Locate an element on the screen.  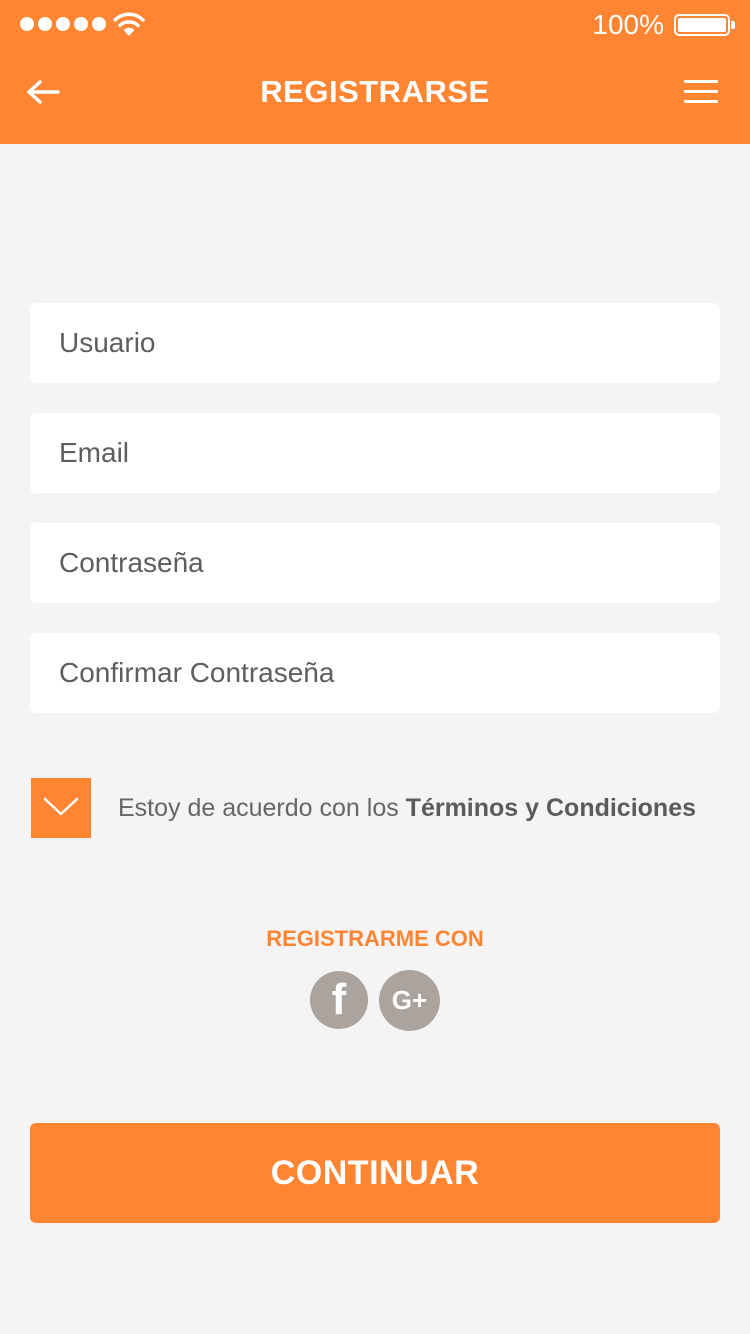
battery-icon is located at coordinates (704, 25).